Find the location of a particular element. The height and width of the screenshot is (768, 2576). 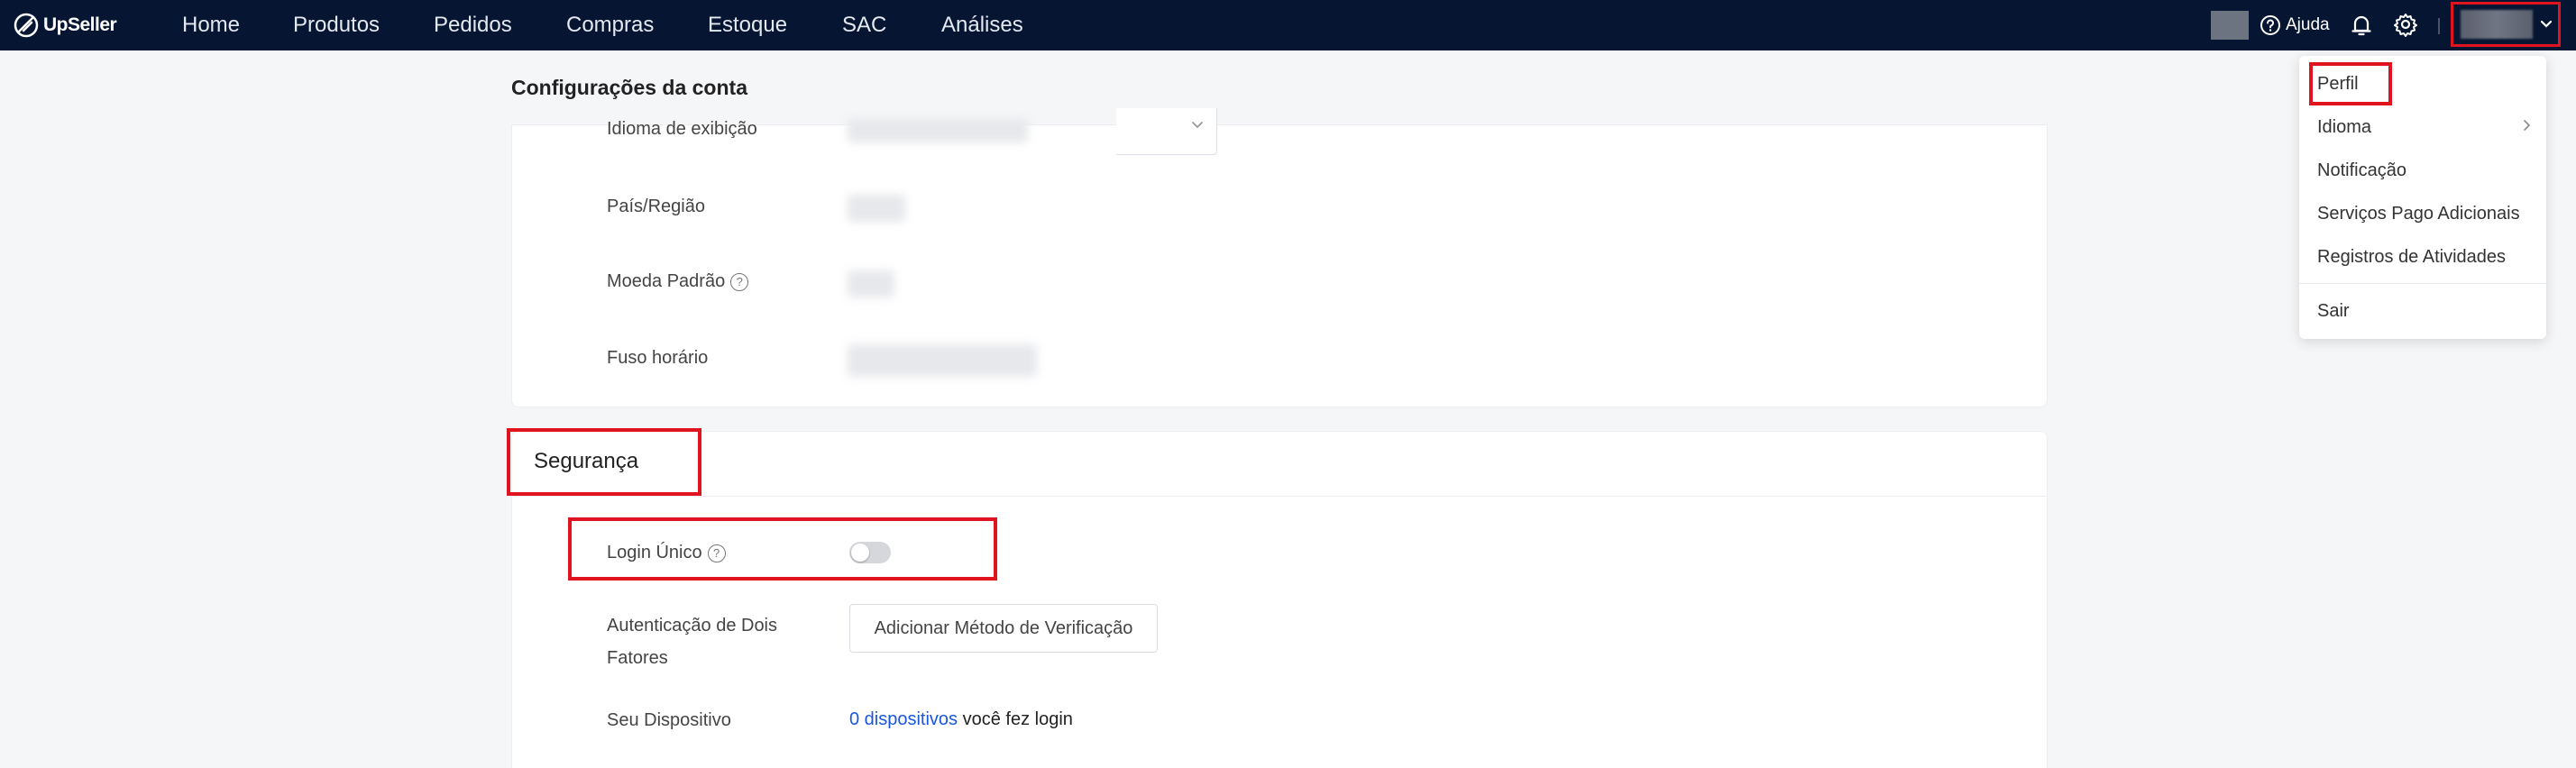

nav-estoque: Estoque is located at coordinates (747, 25).